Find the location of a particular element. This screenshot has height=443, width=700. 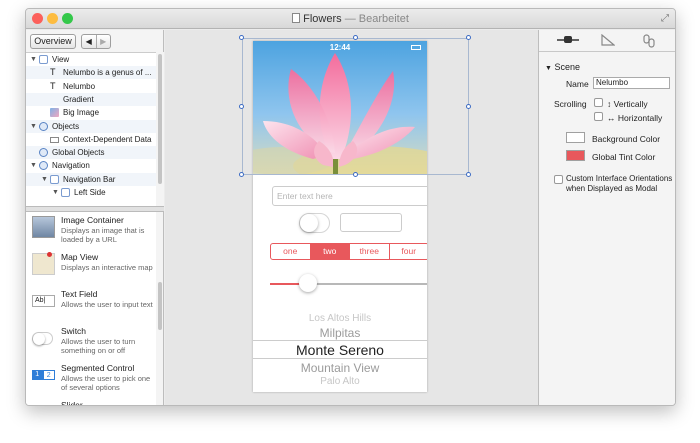

outline-row: Global Objects is located at coordinates (91, 153).